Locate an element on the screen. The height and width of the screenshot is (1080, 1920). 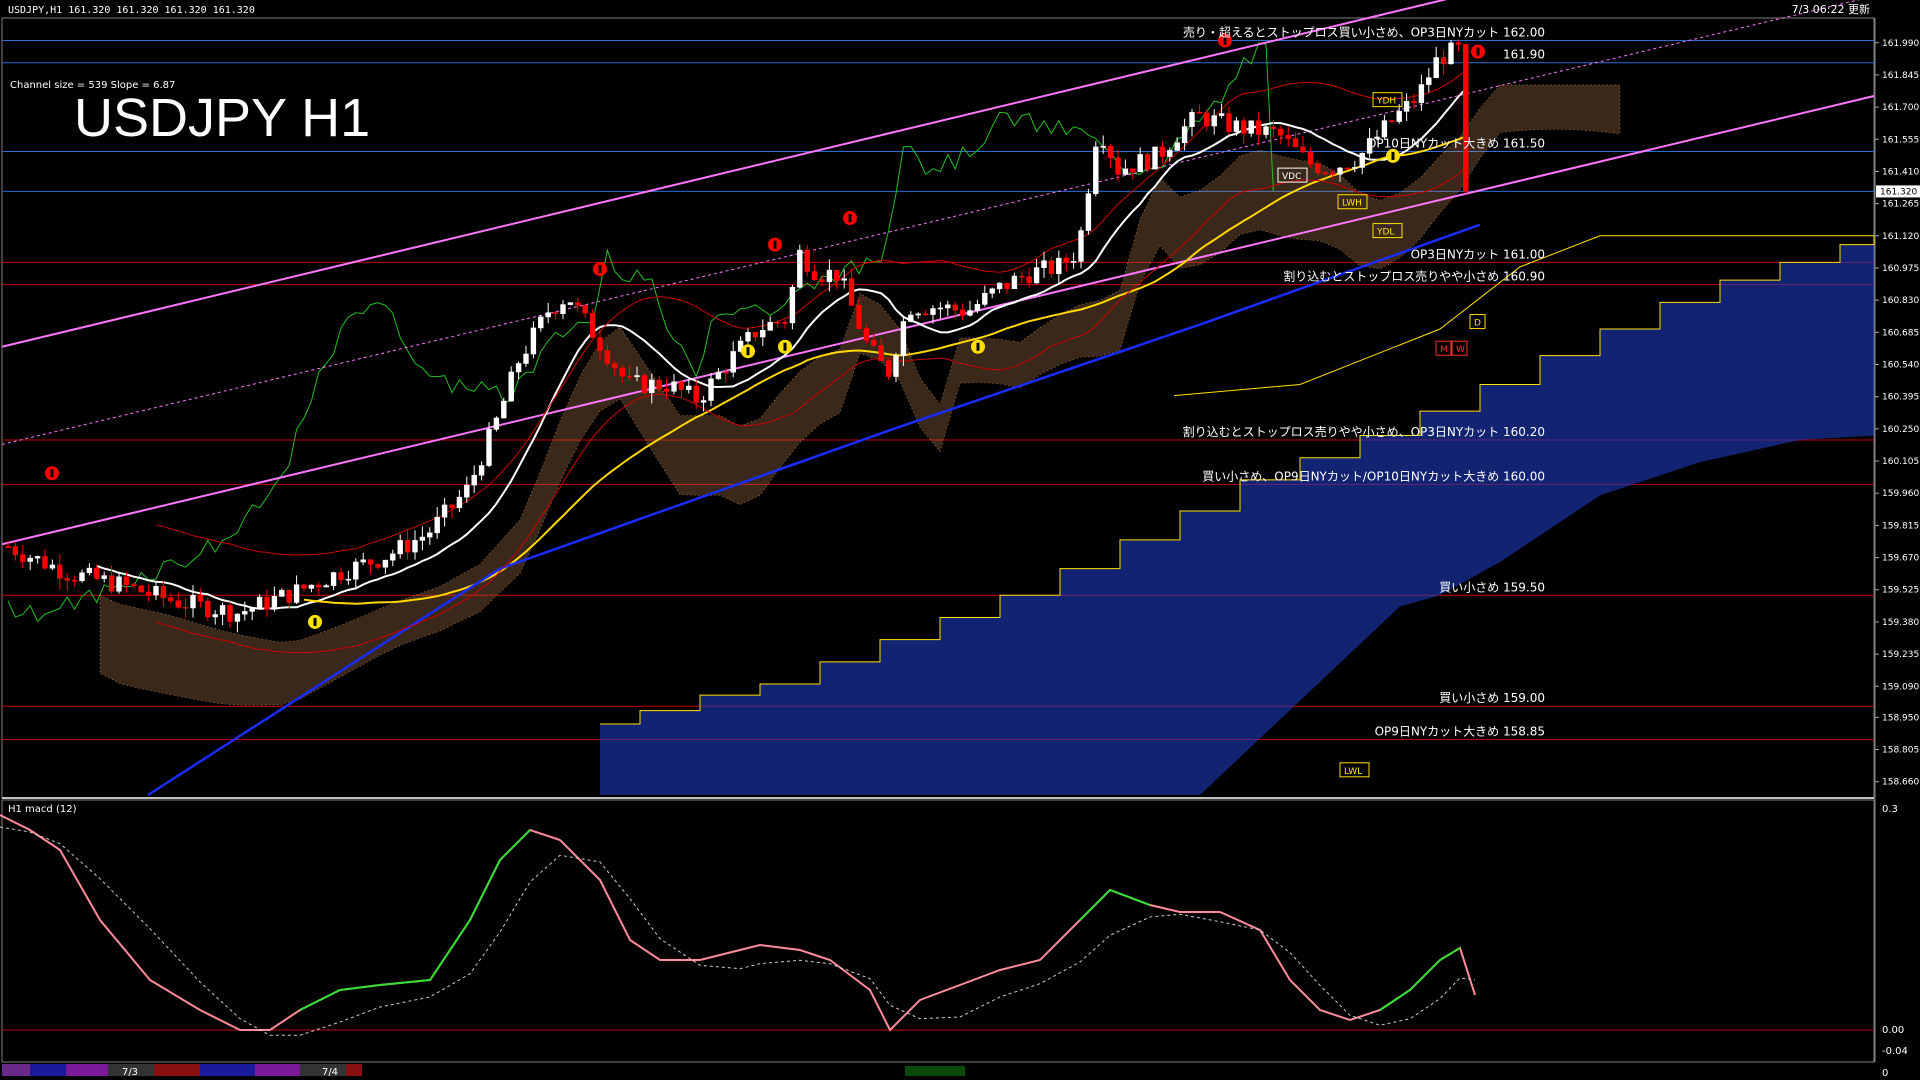
y-tick-label: 160.250 is located at coordinates (1900, 430).